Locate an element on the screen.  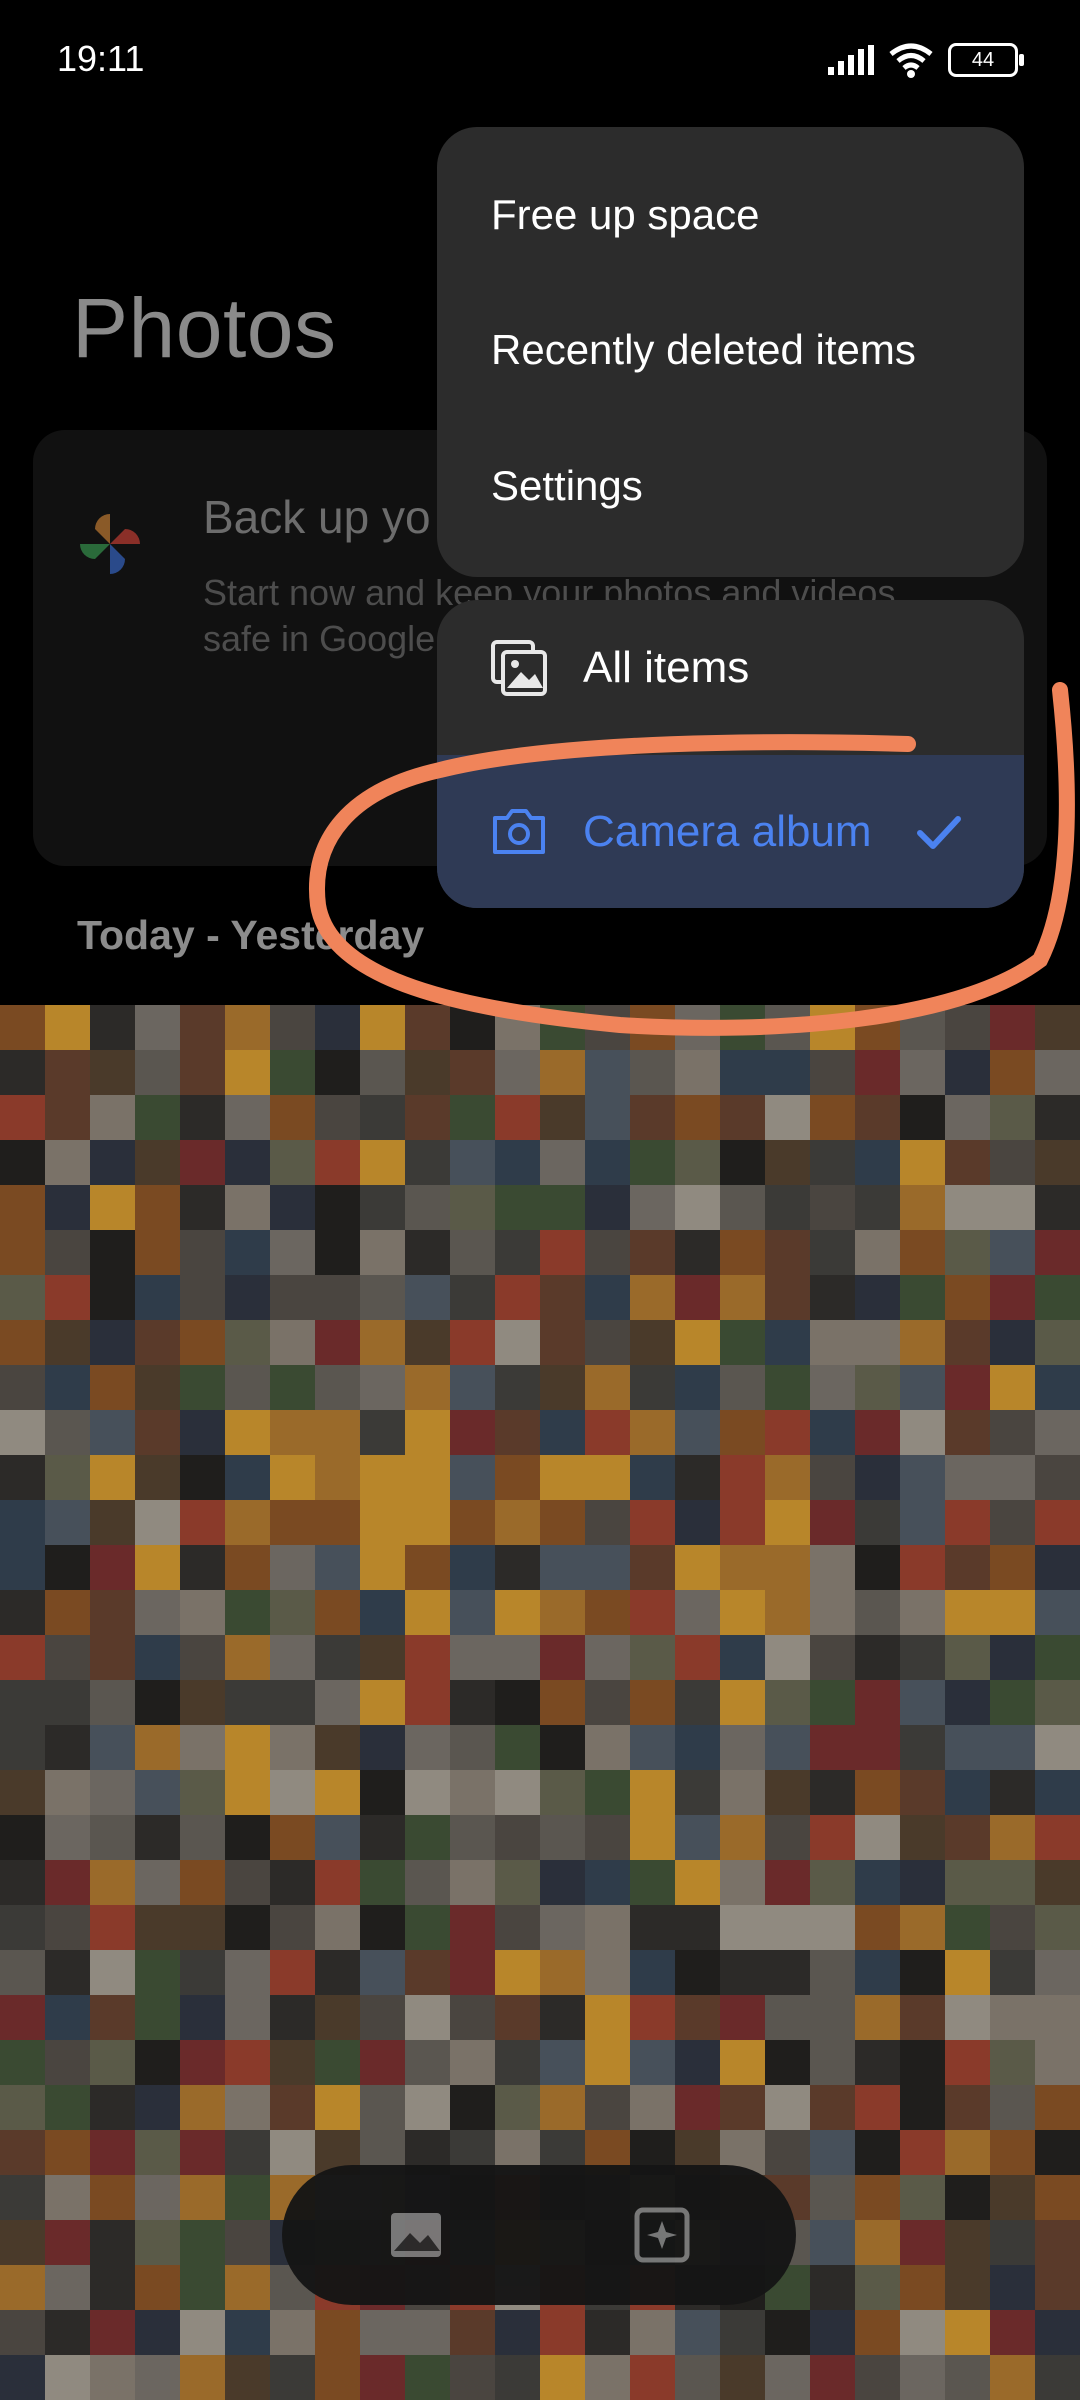
wifi-icon is located at coordinates (911, 60).